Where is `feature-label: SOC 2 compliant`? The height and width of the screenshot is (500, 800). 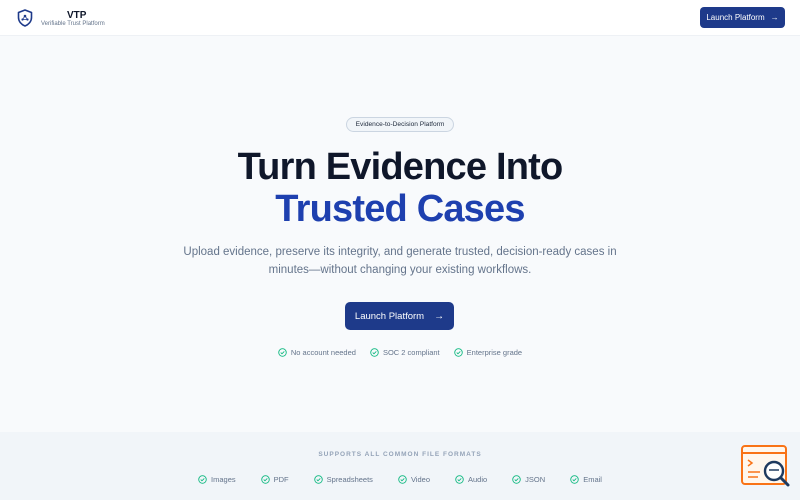 feature-label: SOC 2 compliant is located at coordinates (411, 352).